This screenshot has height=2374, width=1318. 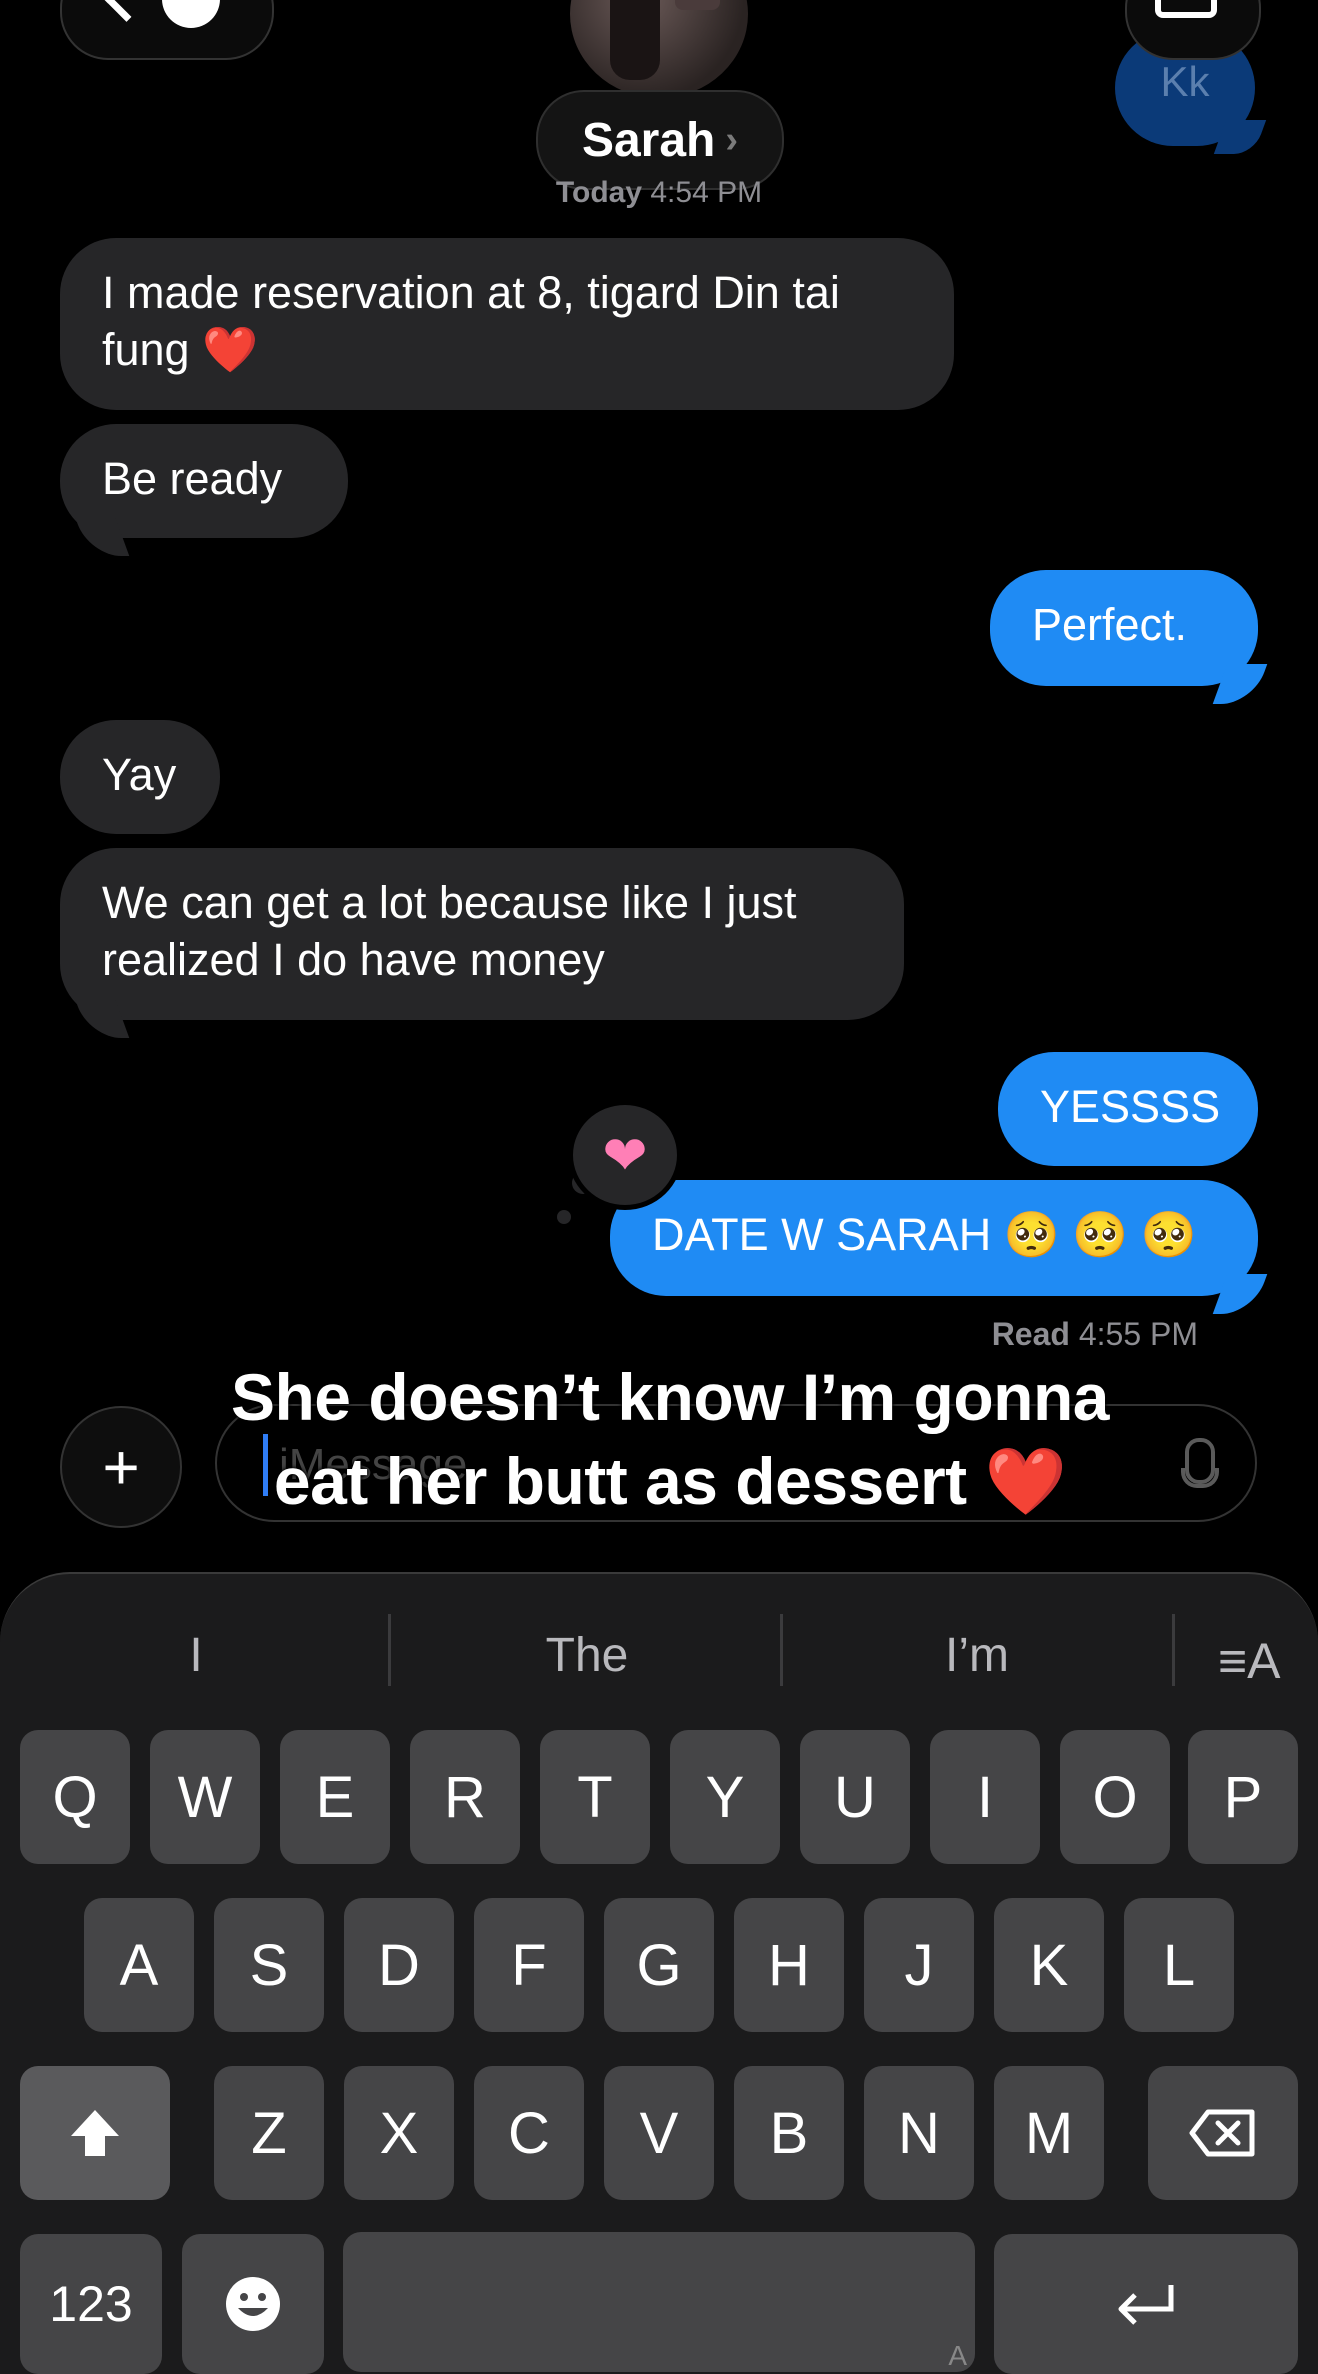 What do you see at coordinates (192, 478) in the screenshot?
I see `message-text: Be ready` at bounding box center [192, 478].